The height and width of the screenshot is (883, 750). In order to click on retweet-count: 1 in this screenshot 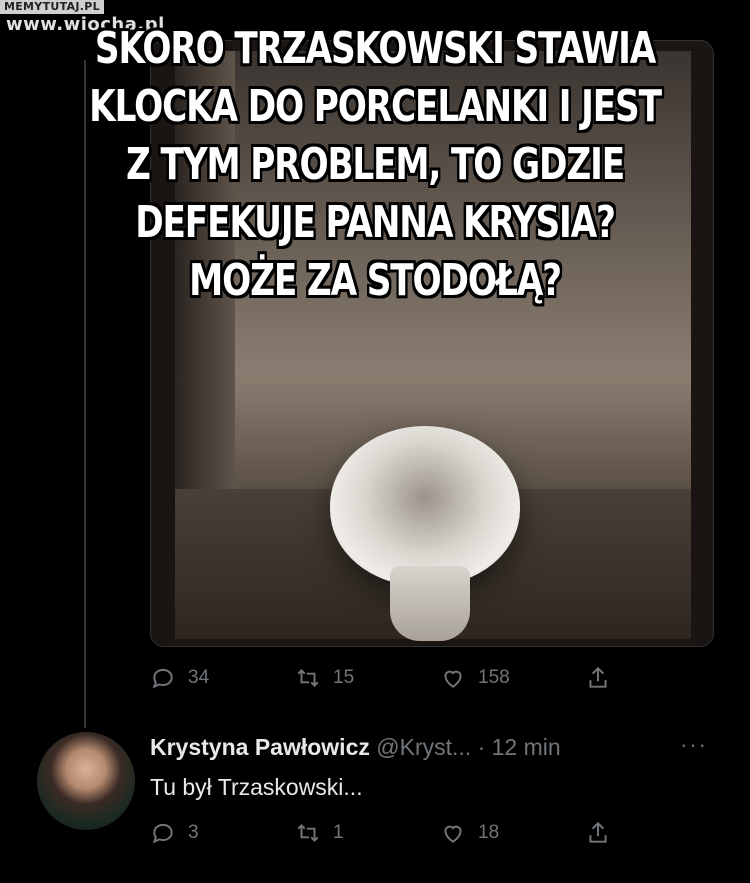, I will do `click(338, 832)`.